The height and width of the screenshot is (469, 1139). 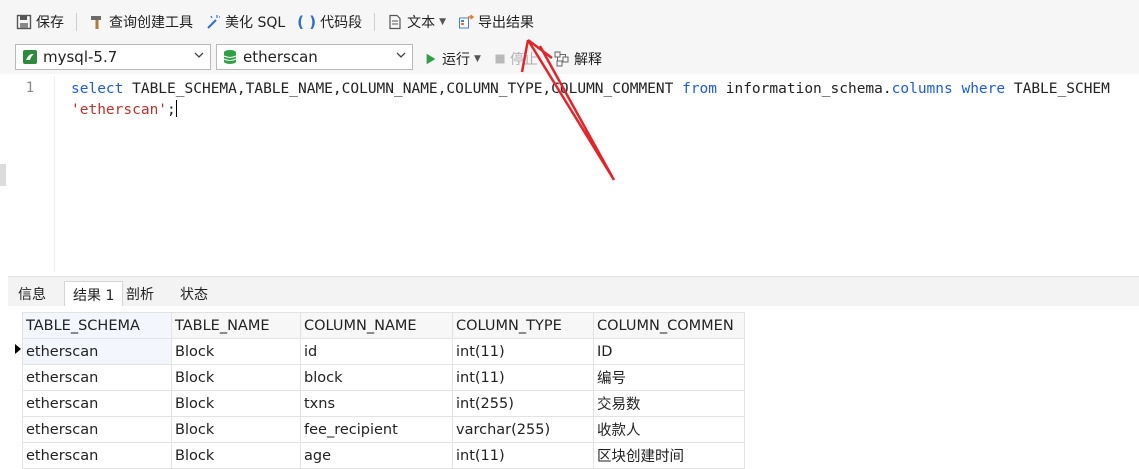 I want to click on explain-button: 解释, so click(x=578, y=59).